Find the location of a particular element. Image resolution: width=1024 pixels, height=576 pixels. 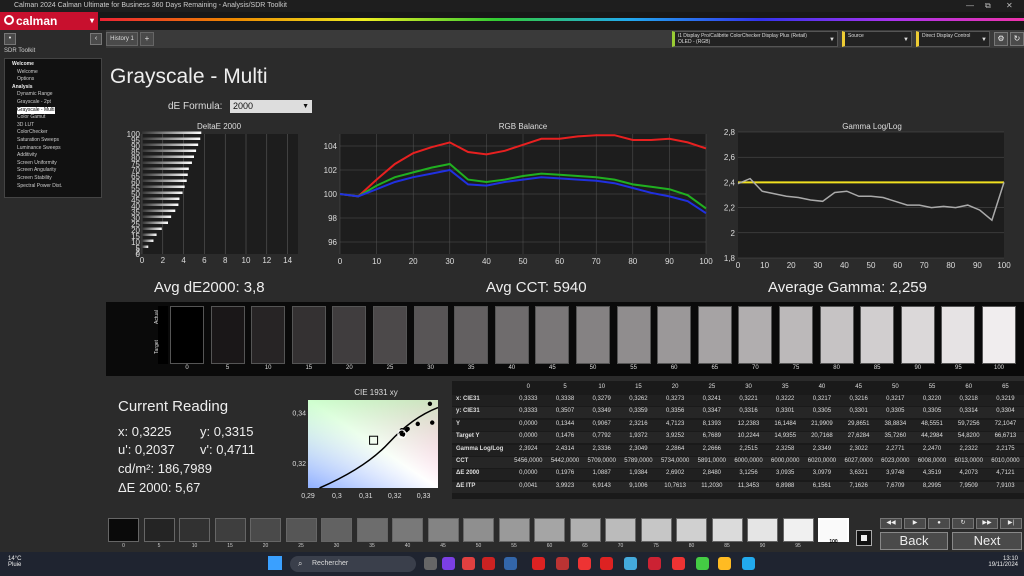

patch-label: 5 is located at coordinates (159, 546).